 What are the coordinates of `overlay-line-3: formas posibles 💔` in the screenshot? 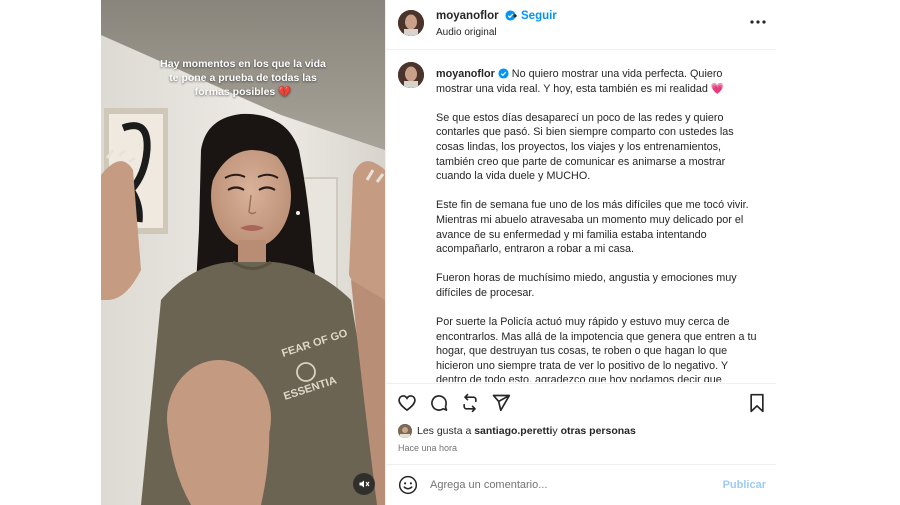 It's located at (243, 92).